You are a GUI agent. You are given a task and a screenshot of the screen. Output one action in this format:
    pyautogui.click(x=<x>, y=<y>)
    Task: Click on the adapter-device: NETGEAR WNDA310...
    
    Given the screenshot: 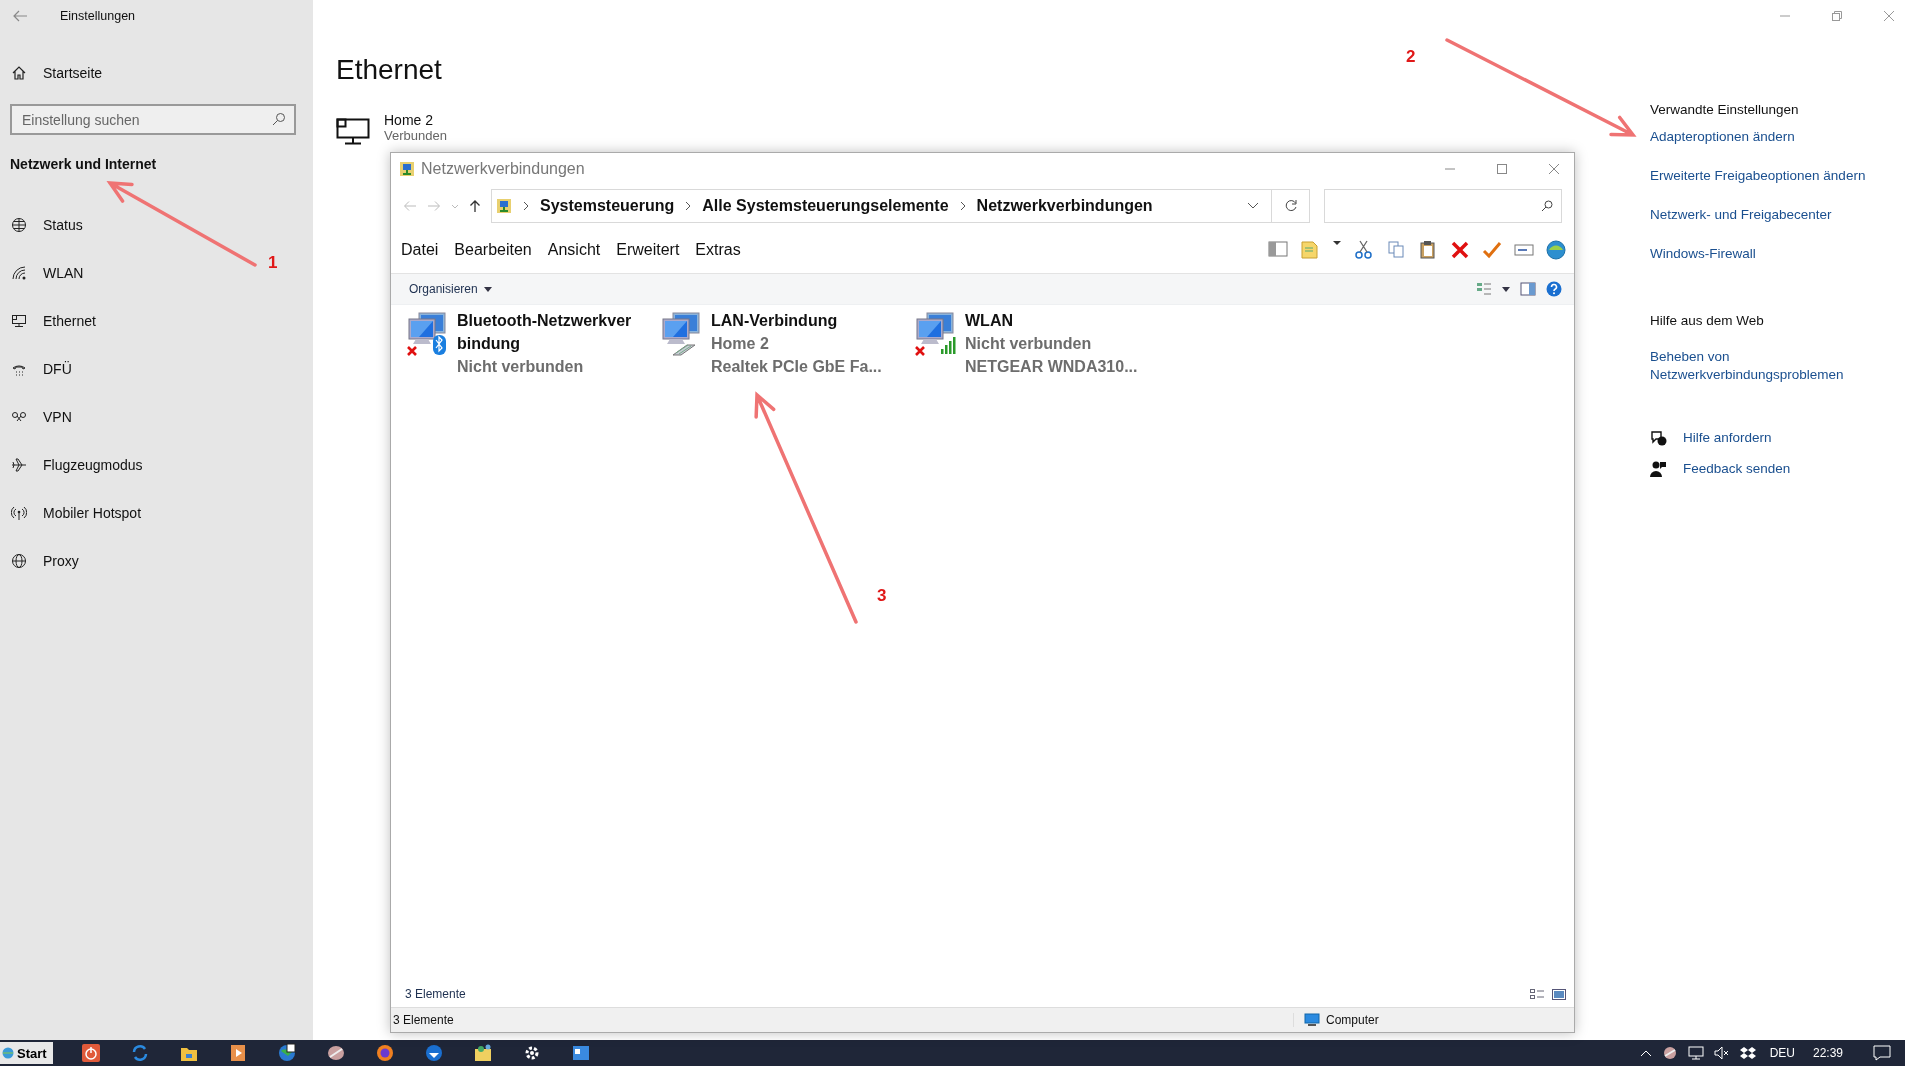 What is the action you would take?
    pyautogui.click(x=1052, y=367)
    